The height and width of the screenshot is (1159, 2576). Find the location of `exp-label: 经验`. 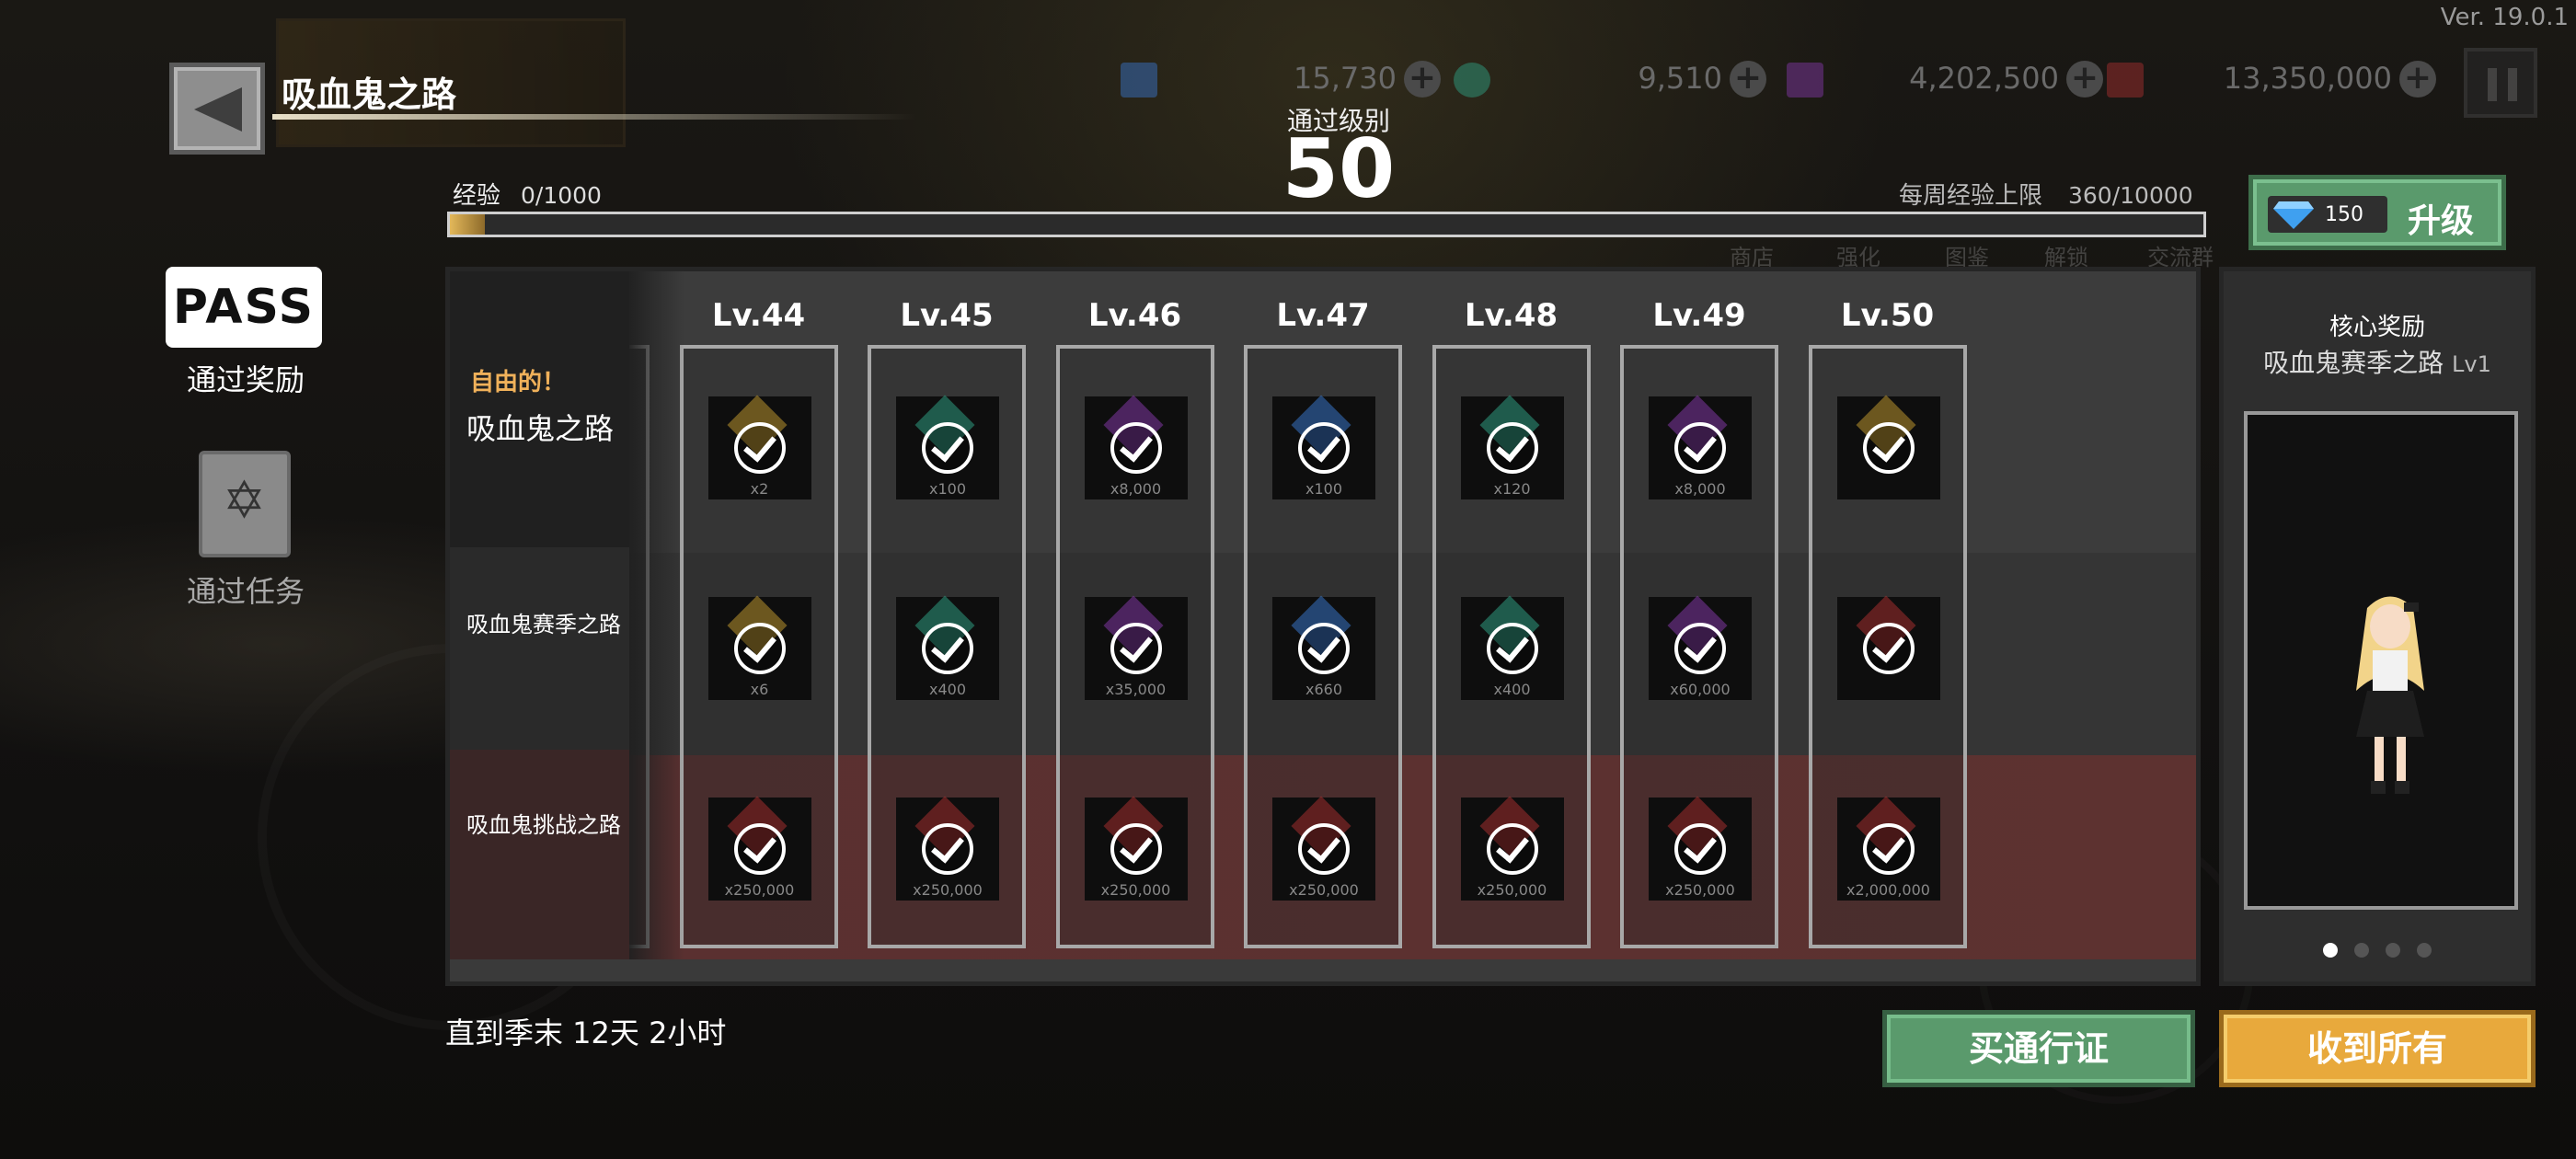

exp-label: 经验 is located at coordinates (477, 196).